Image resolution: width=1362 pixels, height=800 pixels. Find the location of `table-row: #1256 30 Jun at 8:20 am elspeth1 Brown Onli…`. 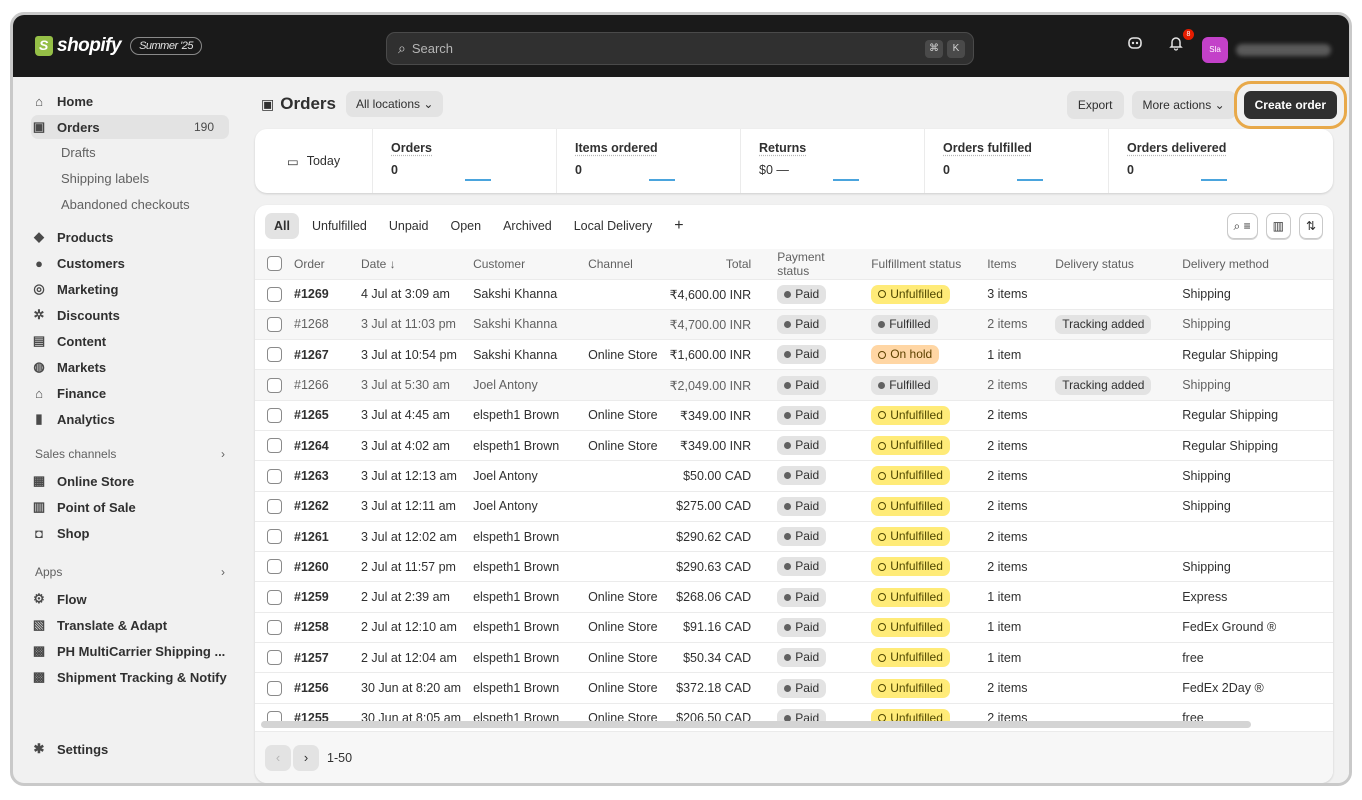

table-row: #1256 30 Jun at 8:20 am elspeth1 Brown Onli… is located at coordinates (794, 688).